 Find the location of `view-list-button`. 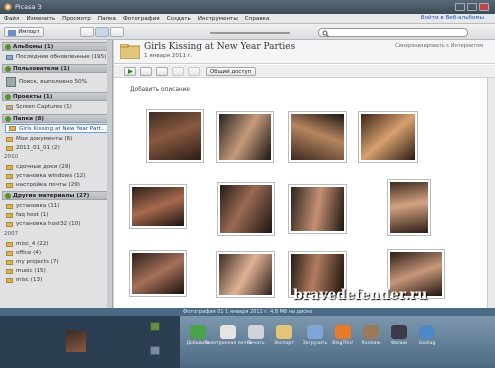

view-list-button is located at coordinates (102, 32).